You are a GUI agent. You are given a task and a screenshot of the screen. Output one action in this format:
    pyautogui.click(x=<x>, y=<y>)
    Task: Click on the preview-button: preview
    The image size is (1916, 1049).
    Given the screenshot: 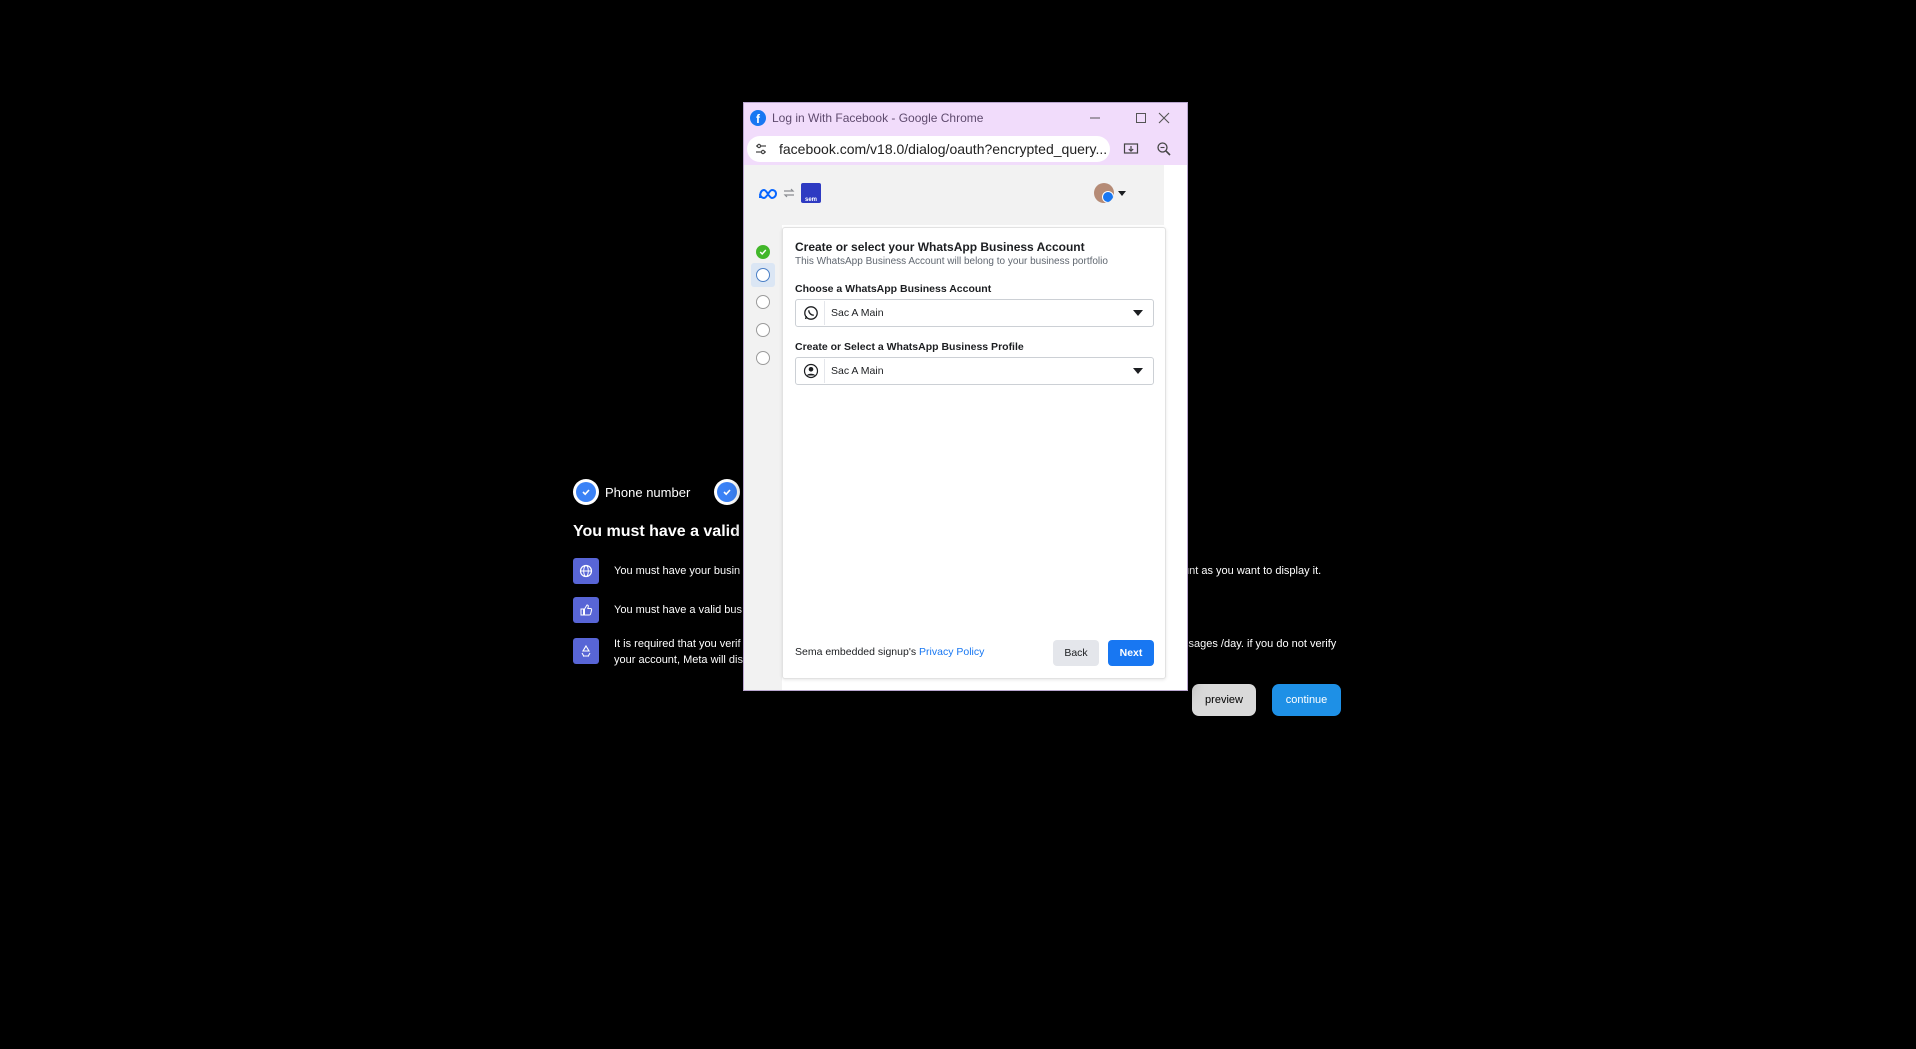 What is the action you would take?
    pyautogui.click(x=1224, y=700)
    